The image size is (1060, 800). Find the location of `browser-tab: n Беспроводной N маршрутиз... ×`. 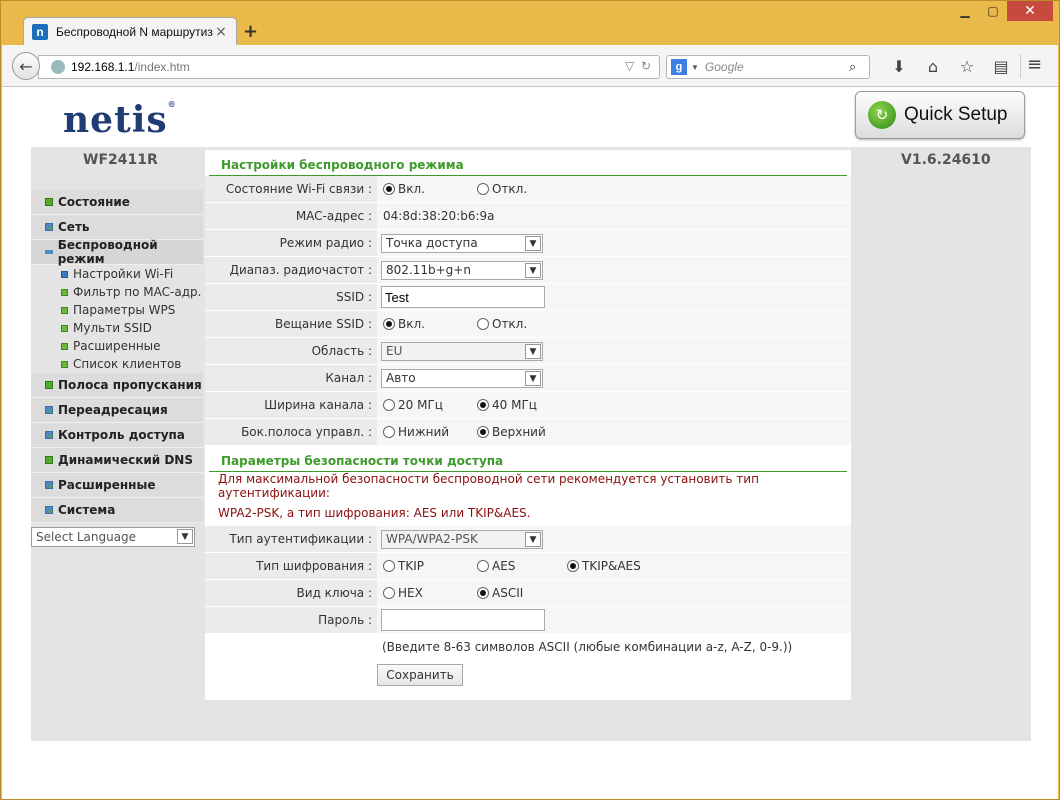

browser-tab: n Беспроводной N маршрутиз... × is located at coordinates (130, 31).